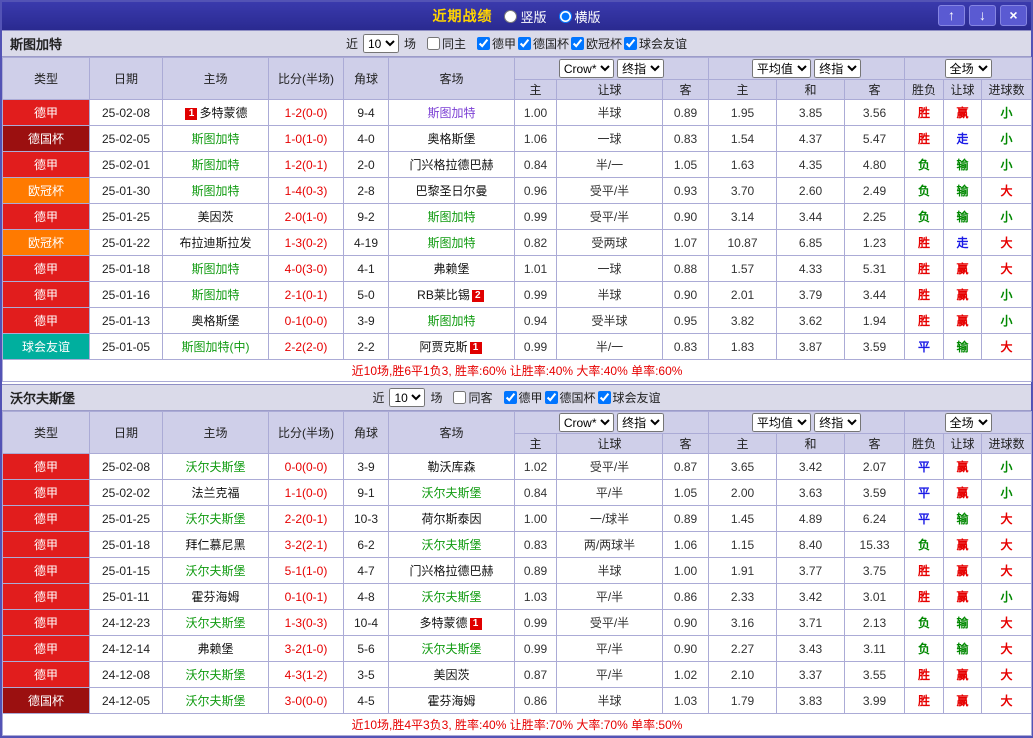  Describe the element at coordinates (446, 43) in the screenshot. I see `same-venue-checkbox: 同主` at that location.